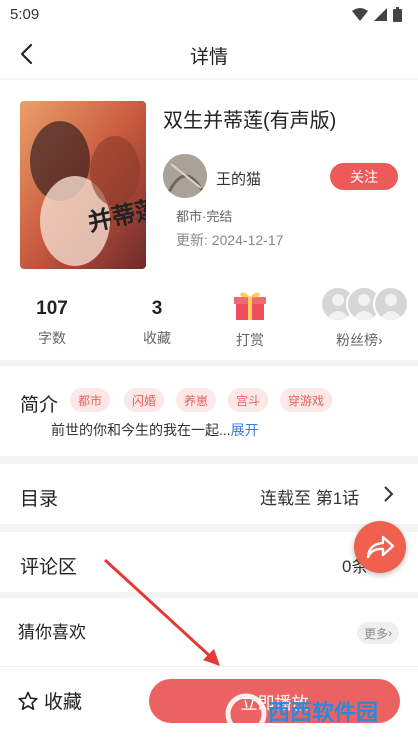 This screenshot has height=743, width=418. Describe the element at coordinates (353, 731) in the screenshot. I see `watermark-sub: CR173.COM` at that location.